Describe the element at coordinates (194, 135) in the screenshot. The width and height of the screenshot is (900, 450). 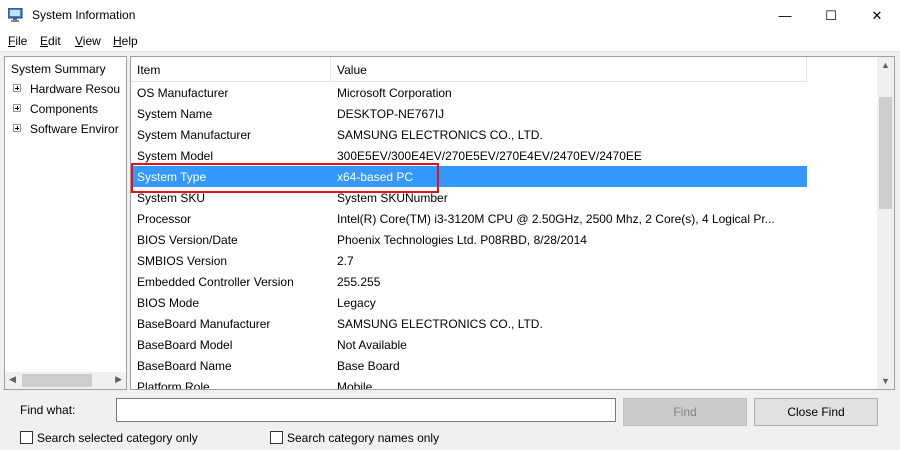
I see `row-item-name: System Manufacturer` at that location.